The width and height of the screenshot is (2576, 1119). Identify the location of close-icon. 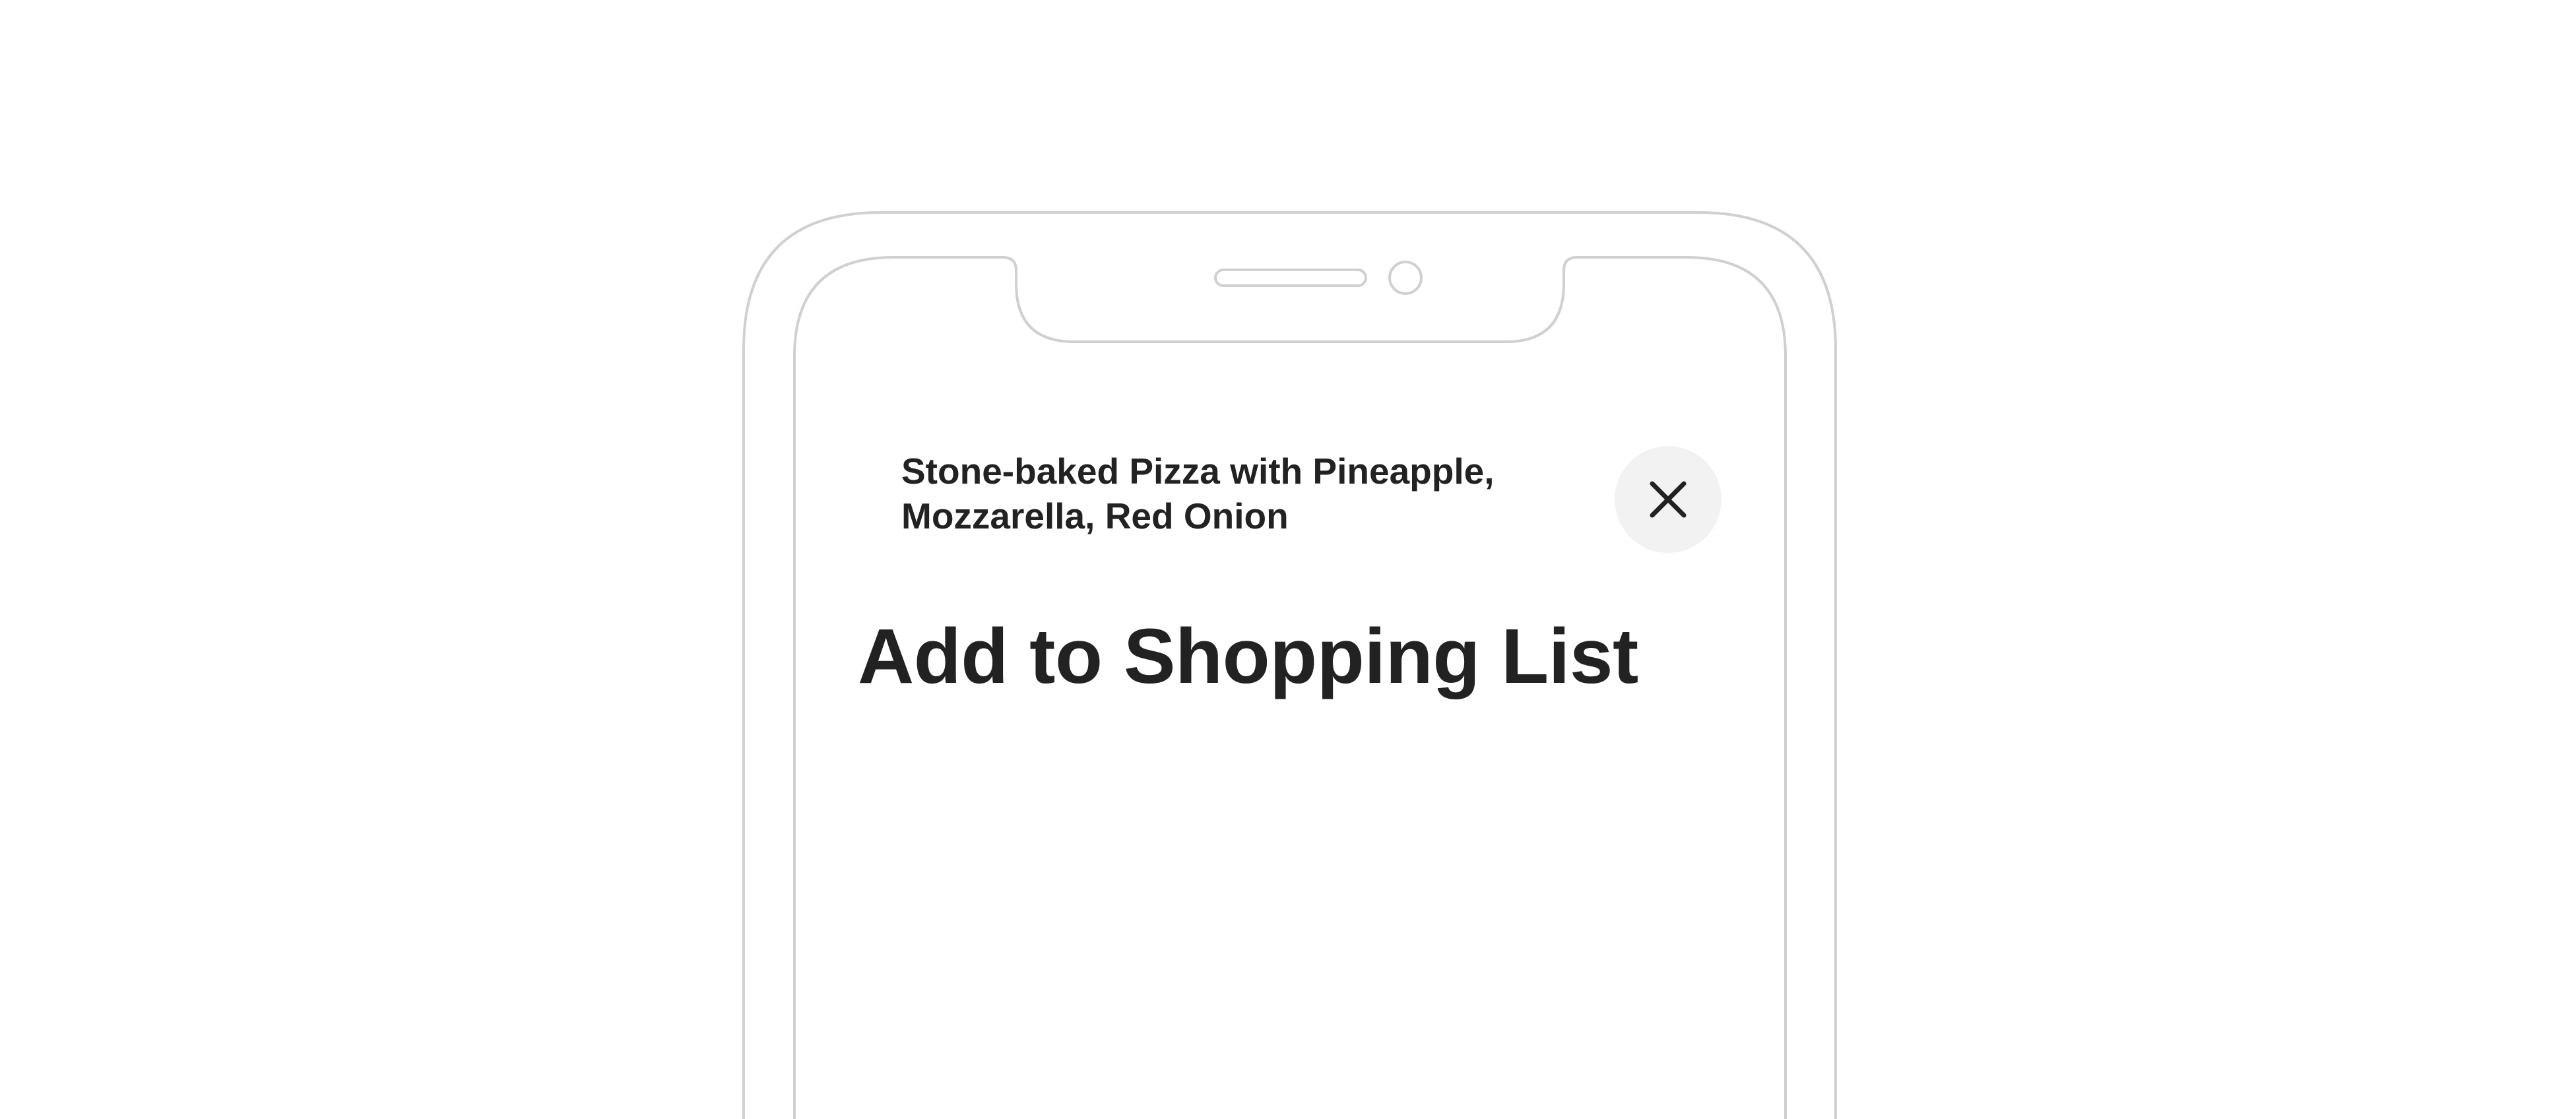
(1668, 499).